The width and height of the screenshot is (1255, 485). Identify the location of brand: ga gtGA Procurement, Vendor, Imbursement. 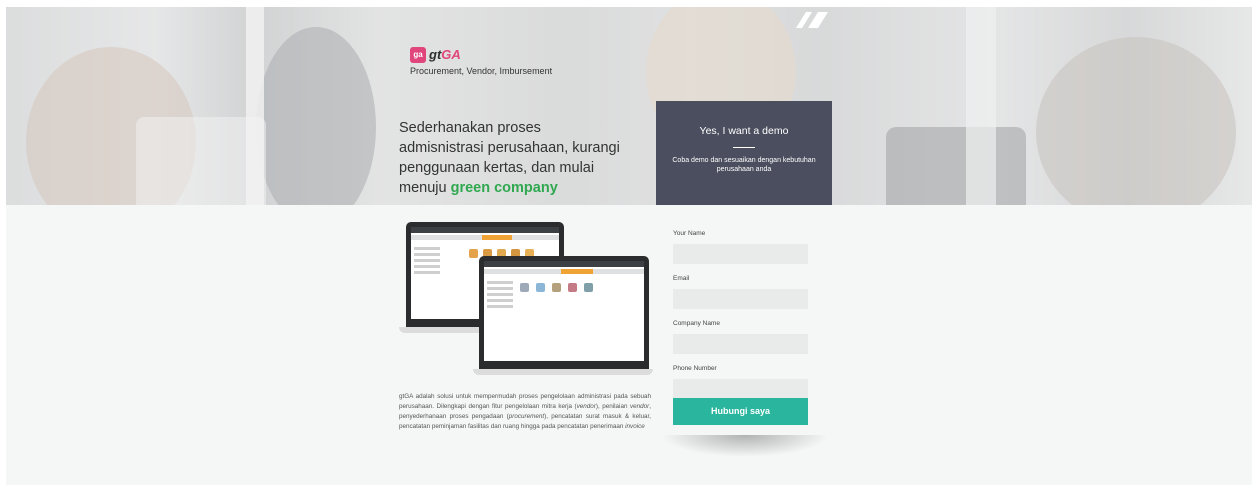
(481, 61).